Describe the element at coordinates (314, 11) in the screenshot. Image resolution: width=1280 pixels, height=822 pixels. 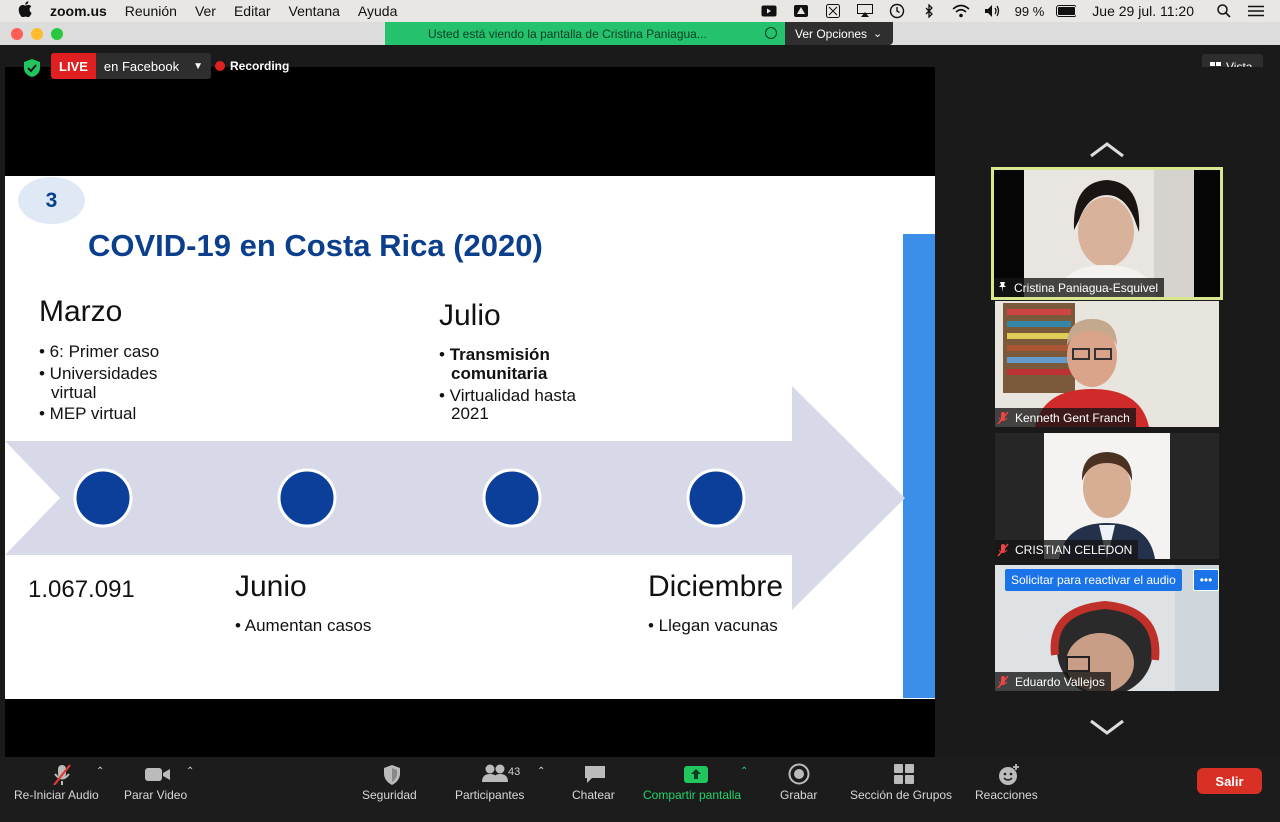
I see `menu-ventana: Ventana` at that location.